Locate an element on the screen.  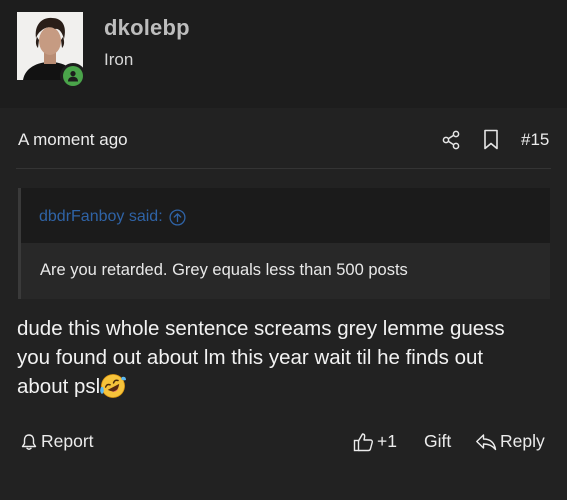
share-icon is located at coordinates (451, 140).